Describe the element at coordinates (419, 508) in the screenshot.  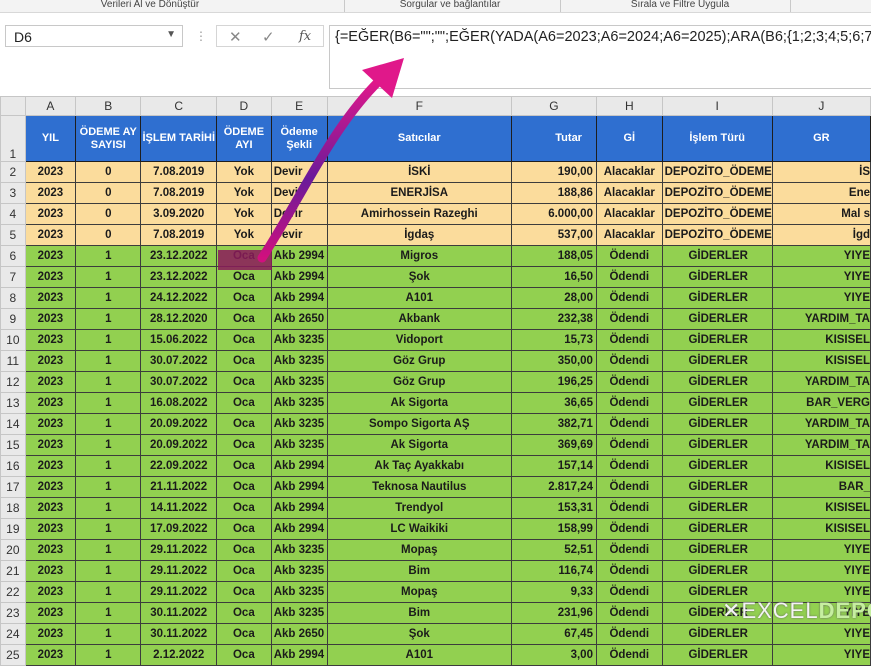
I see `cell: Trendyol` at that location.